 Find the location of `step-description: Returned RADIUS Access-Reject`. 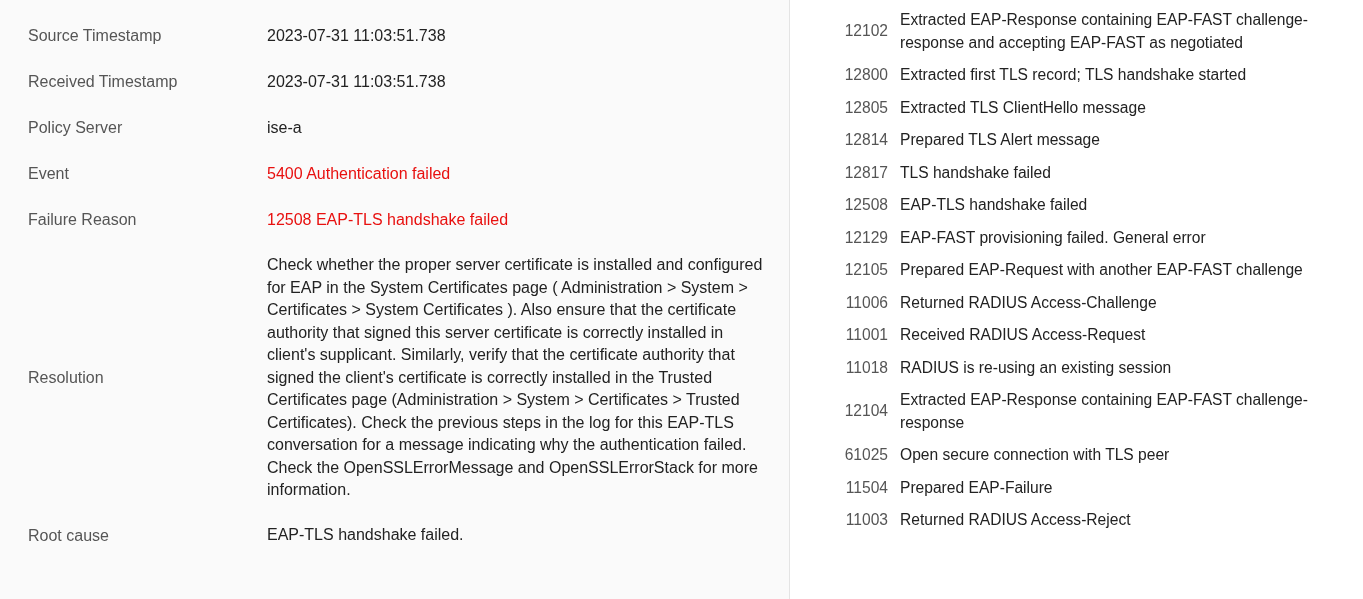

step-description: Returned RADIUS Access-Reject is located at coordinates (1016, 520).